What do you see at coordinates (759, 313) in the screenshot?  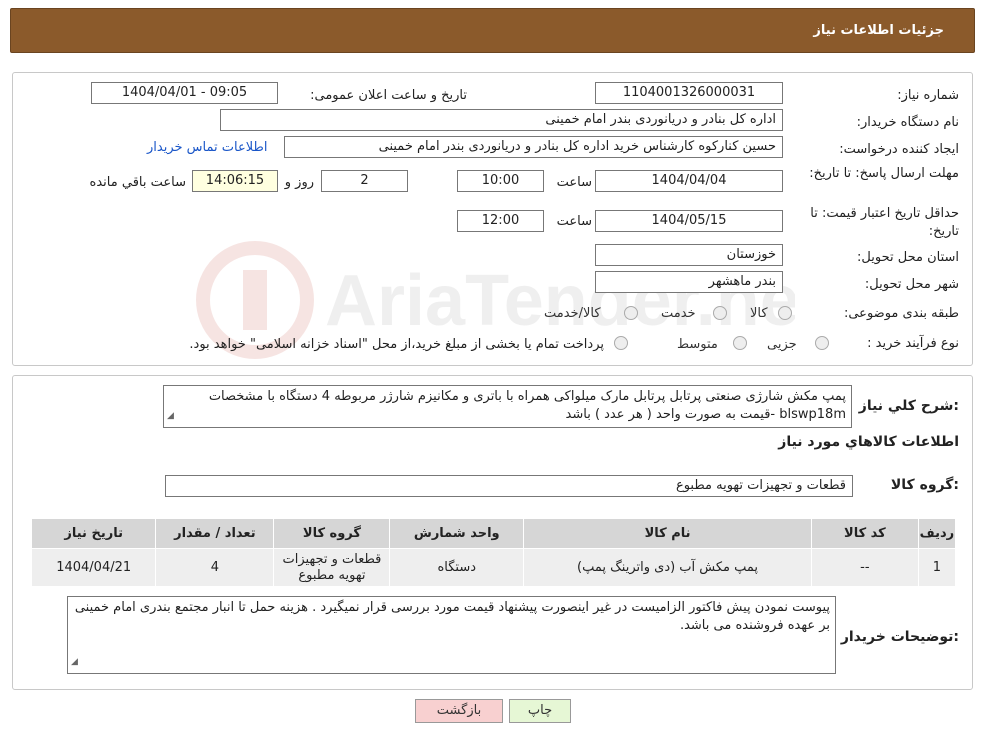 I see `category-option-goods: کالا` at bounding box center [759, 313].